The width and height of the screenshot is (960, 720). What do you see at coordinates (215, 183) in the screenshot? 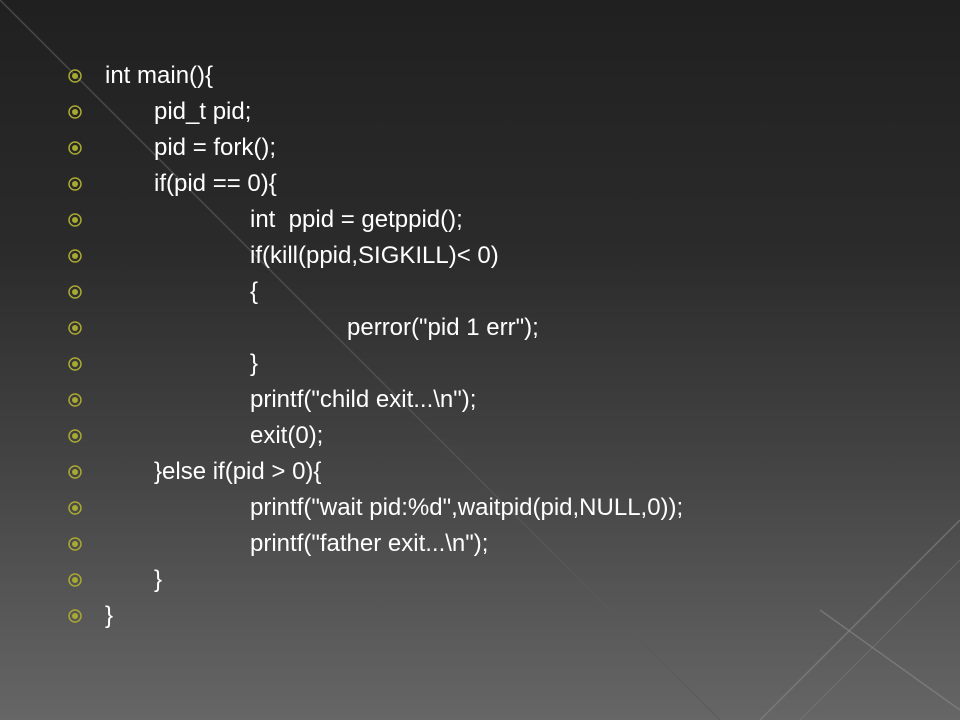
I see `code-line: if(pid == 0){` at bounding box center [215, 183].